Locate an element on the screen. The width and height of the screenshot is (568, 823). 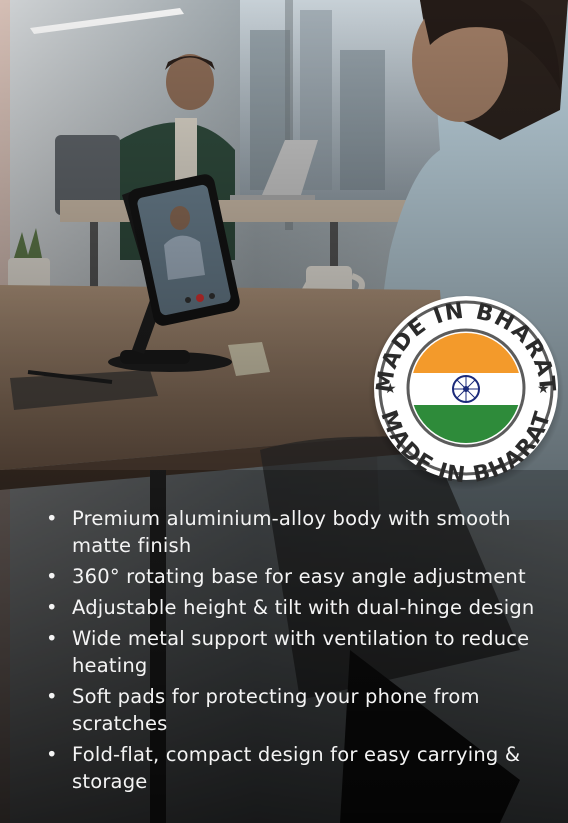
made-in-bharat-badge: ★ ★ MADE IN BHARAT MADE IN BHARAT is located at coordinates (465, 392).